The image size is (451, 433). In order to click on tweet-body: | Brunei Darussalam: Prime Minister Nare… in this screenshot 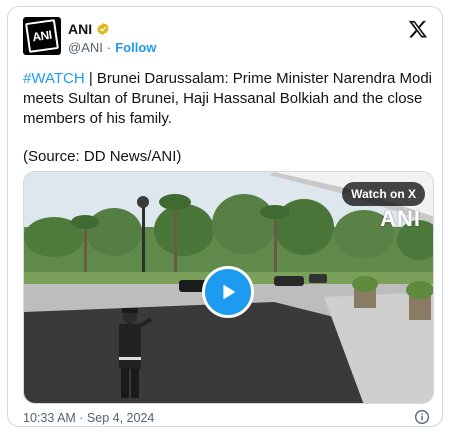, I will do `click(228, 98)`.